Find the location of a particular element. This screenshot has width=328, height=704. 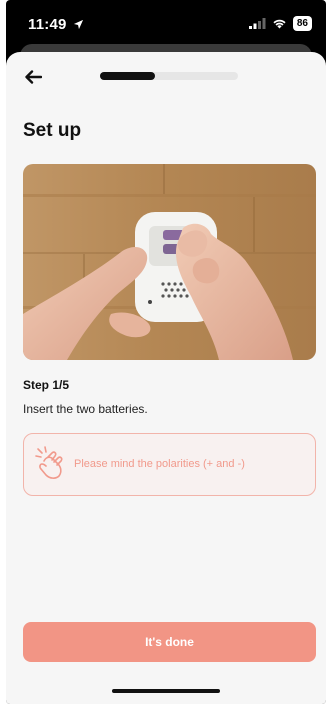

status-time-text: 11:49 is located at coordinates (47, 24).